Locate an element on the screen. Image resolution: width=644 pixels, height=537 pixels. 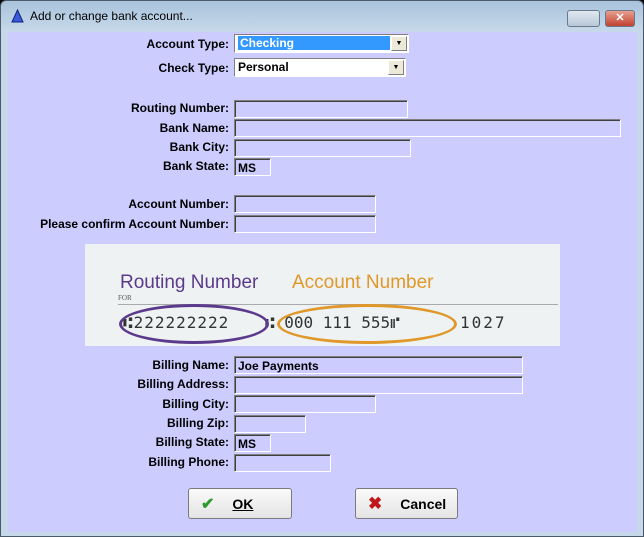
routing-caption: Routing Number is located at coordinates (189, 282).